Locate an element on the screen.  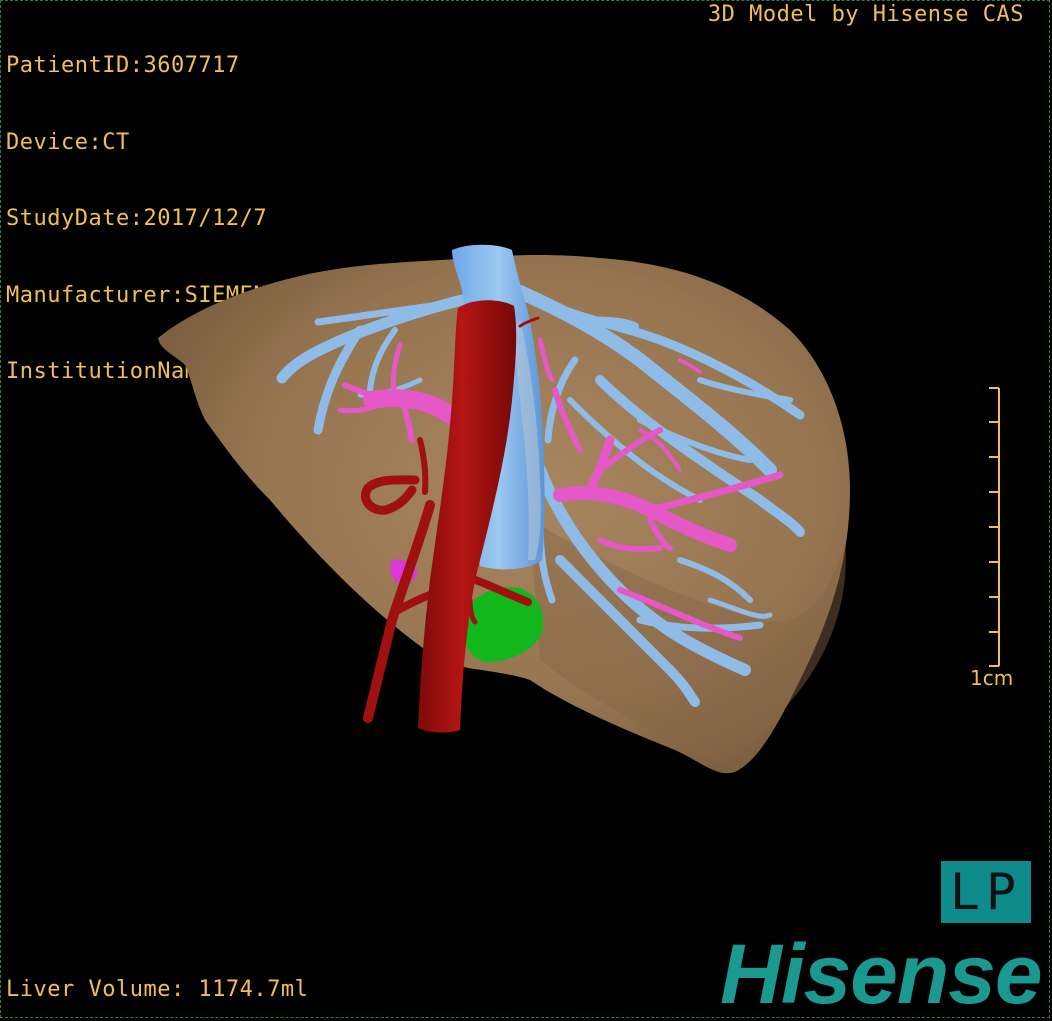
scale-bar is located at coordinates (994, 527).